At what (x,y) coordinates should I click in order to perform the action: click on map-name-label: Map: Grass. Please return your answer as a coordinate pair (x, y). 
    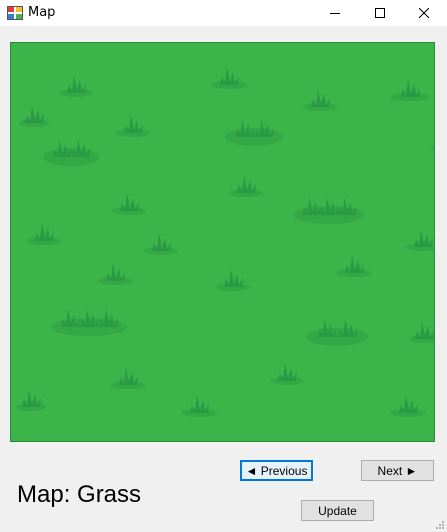
    Looking at the image, I should click on (79, 494).